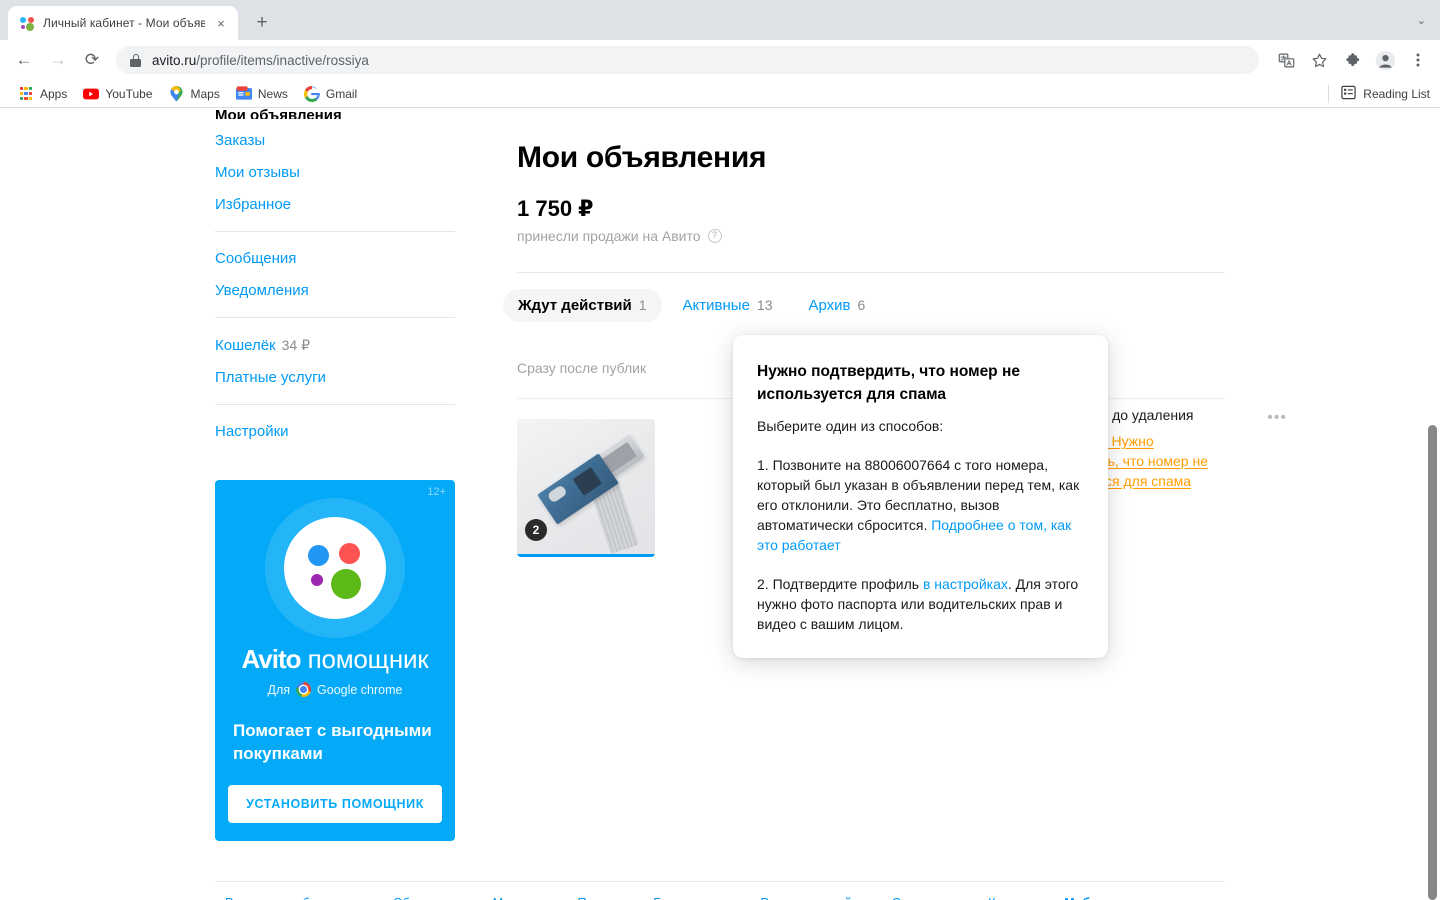 This screenshot has width=1440, height=900. What do you see at coordinates (279, 689) in the screenshot?
I see `for-label: Для` at bounding box center [279, 689].